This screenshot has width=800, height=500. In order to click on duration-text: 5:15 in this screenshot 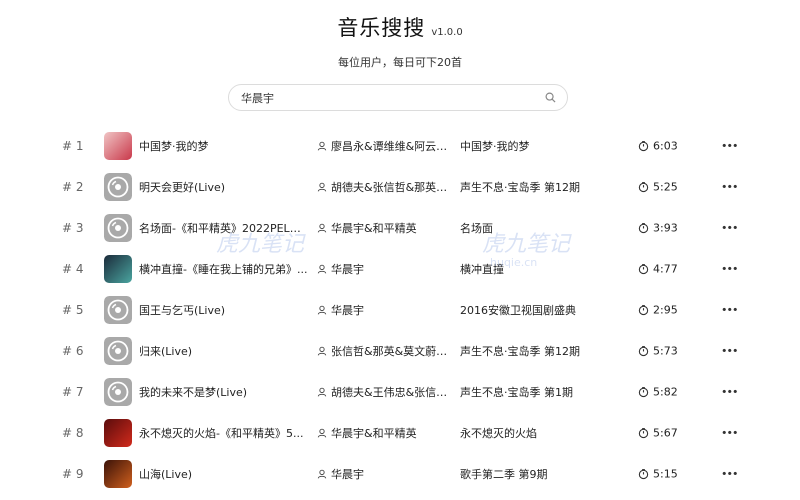, I will do `click(665, 473)`.